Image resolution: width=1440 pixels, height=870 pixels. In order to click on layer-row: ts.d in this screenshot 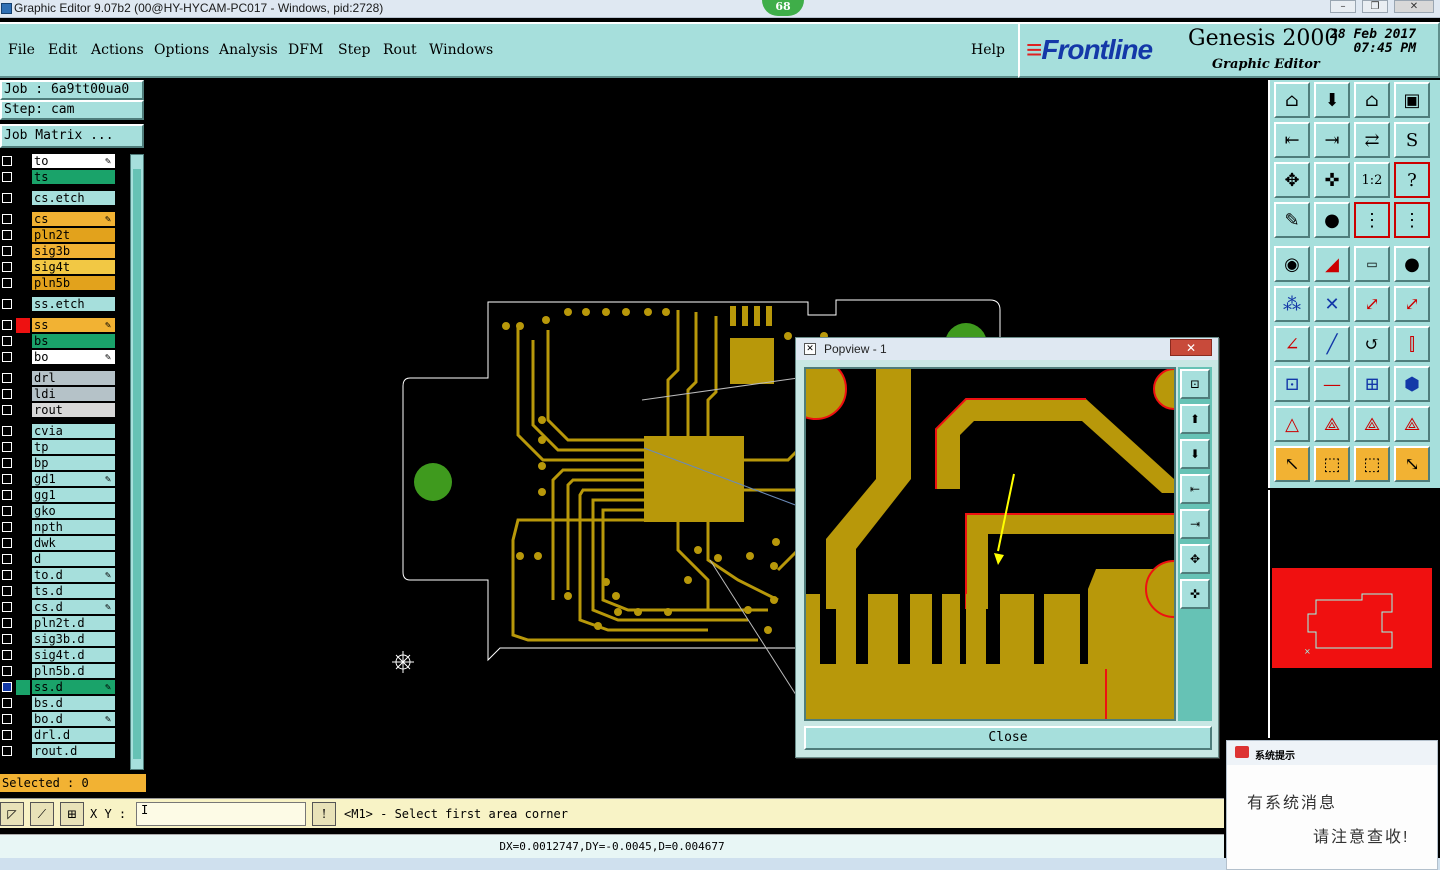, I will do `click(59, 591)`.